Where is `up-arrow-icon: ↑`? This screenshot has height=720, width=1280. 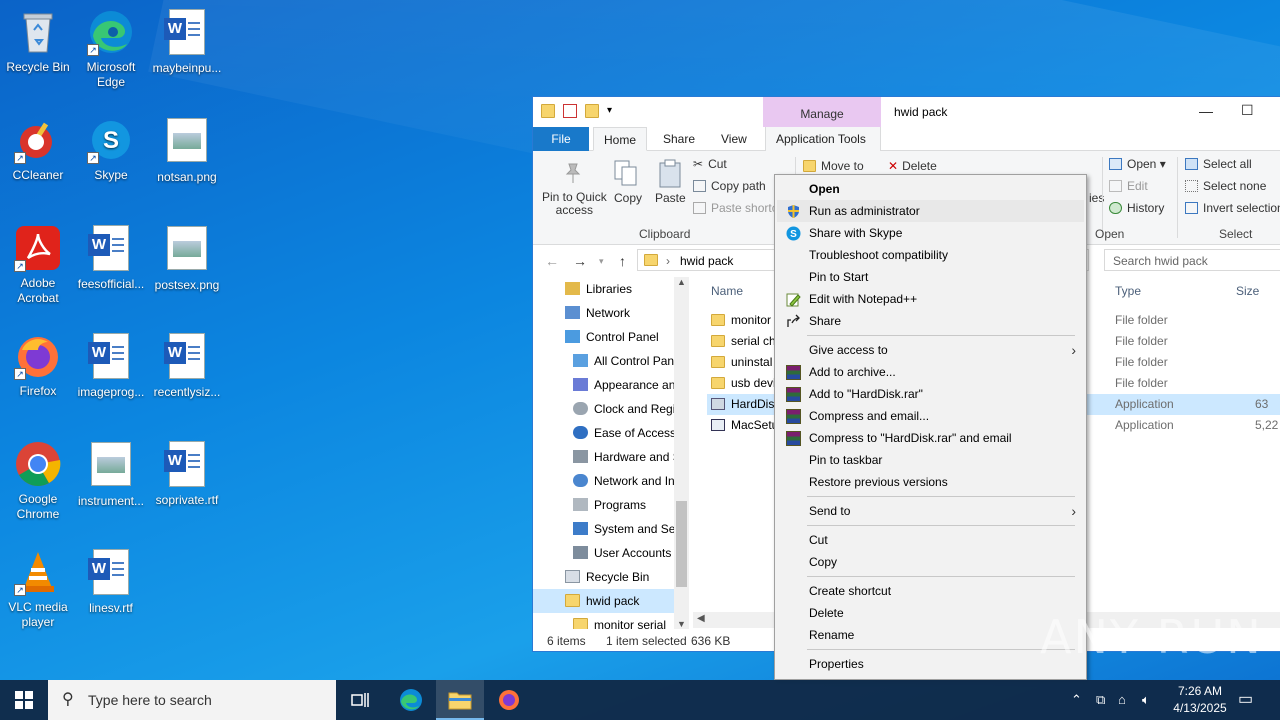 up-arrow-icon: ↑ is located at coordinates (622, 261).